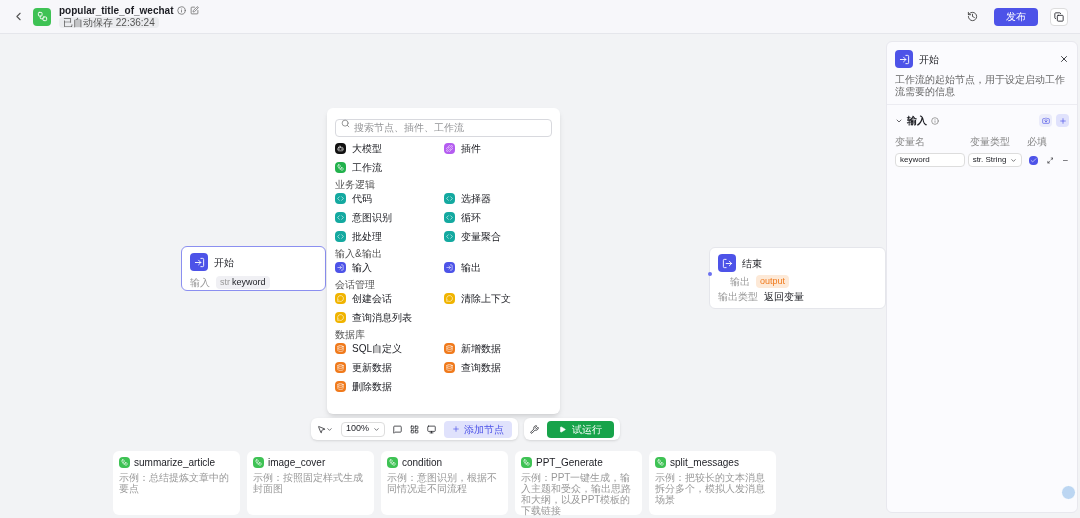 This screenshot has width=1080, height=518. I want to click on history-icon, so click(972, 16).